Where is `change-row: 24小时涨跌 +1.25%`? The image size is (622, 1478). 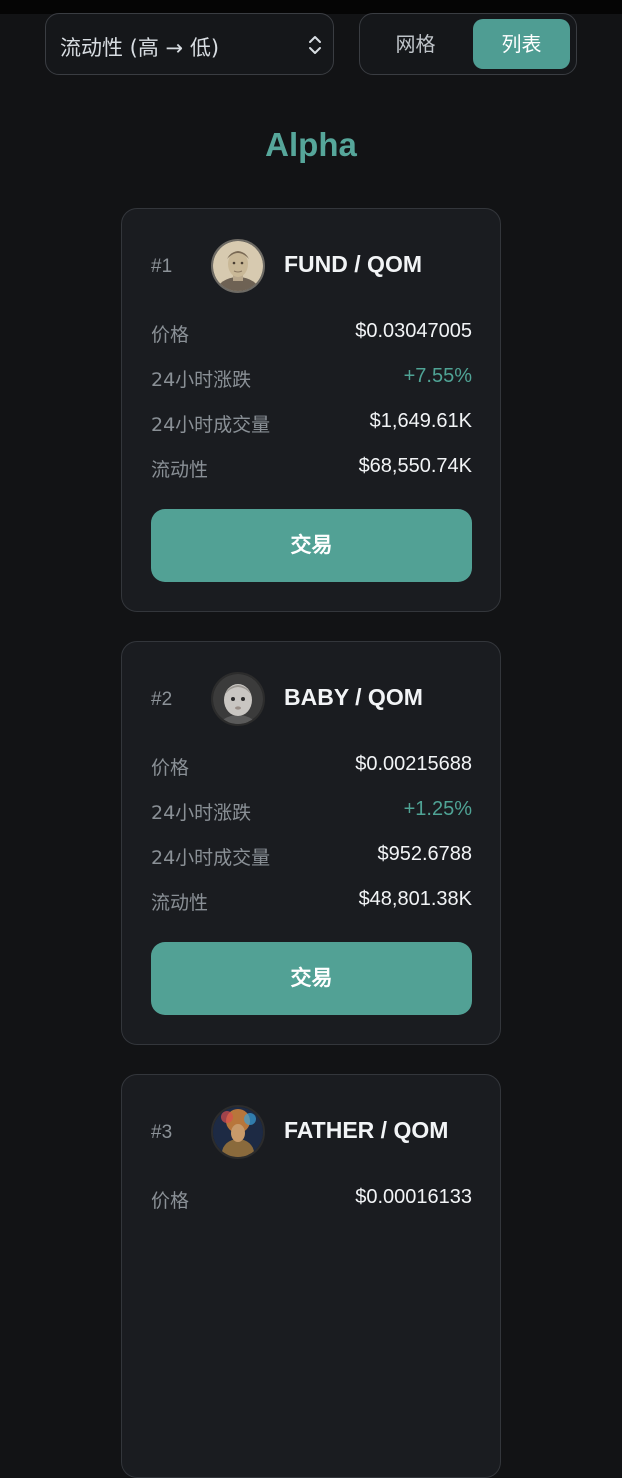 change-row: 24小时涨跌 +1.25% is located at coordinates (311, 811).